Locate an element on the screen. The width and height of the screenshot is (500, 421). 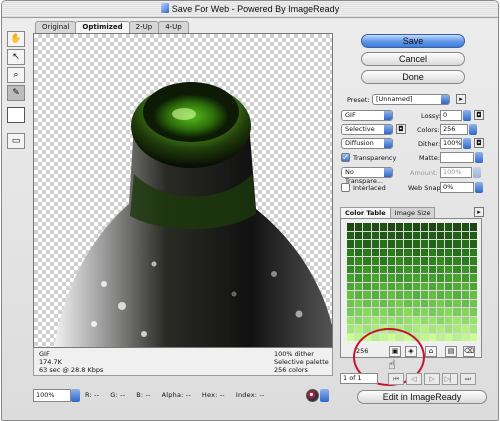
matte-dropdown-button is located at coordinates (479, 157).